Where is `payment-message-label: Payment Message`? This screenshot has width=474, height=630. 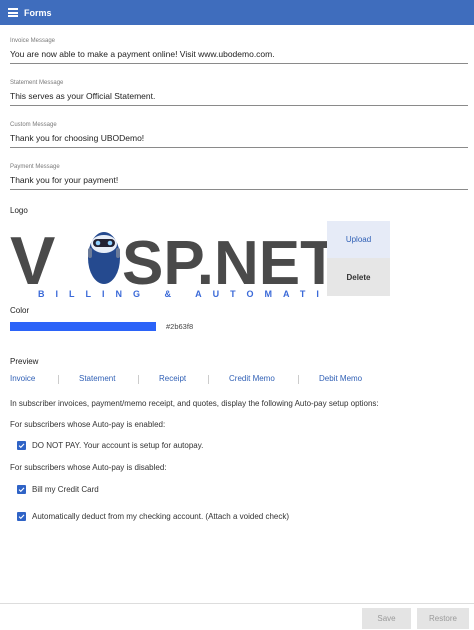 payment-message-label: Payment Message is located at coordinates (35, 167).